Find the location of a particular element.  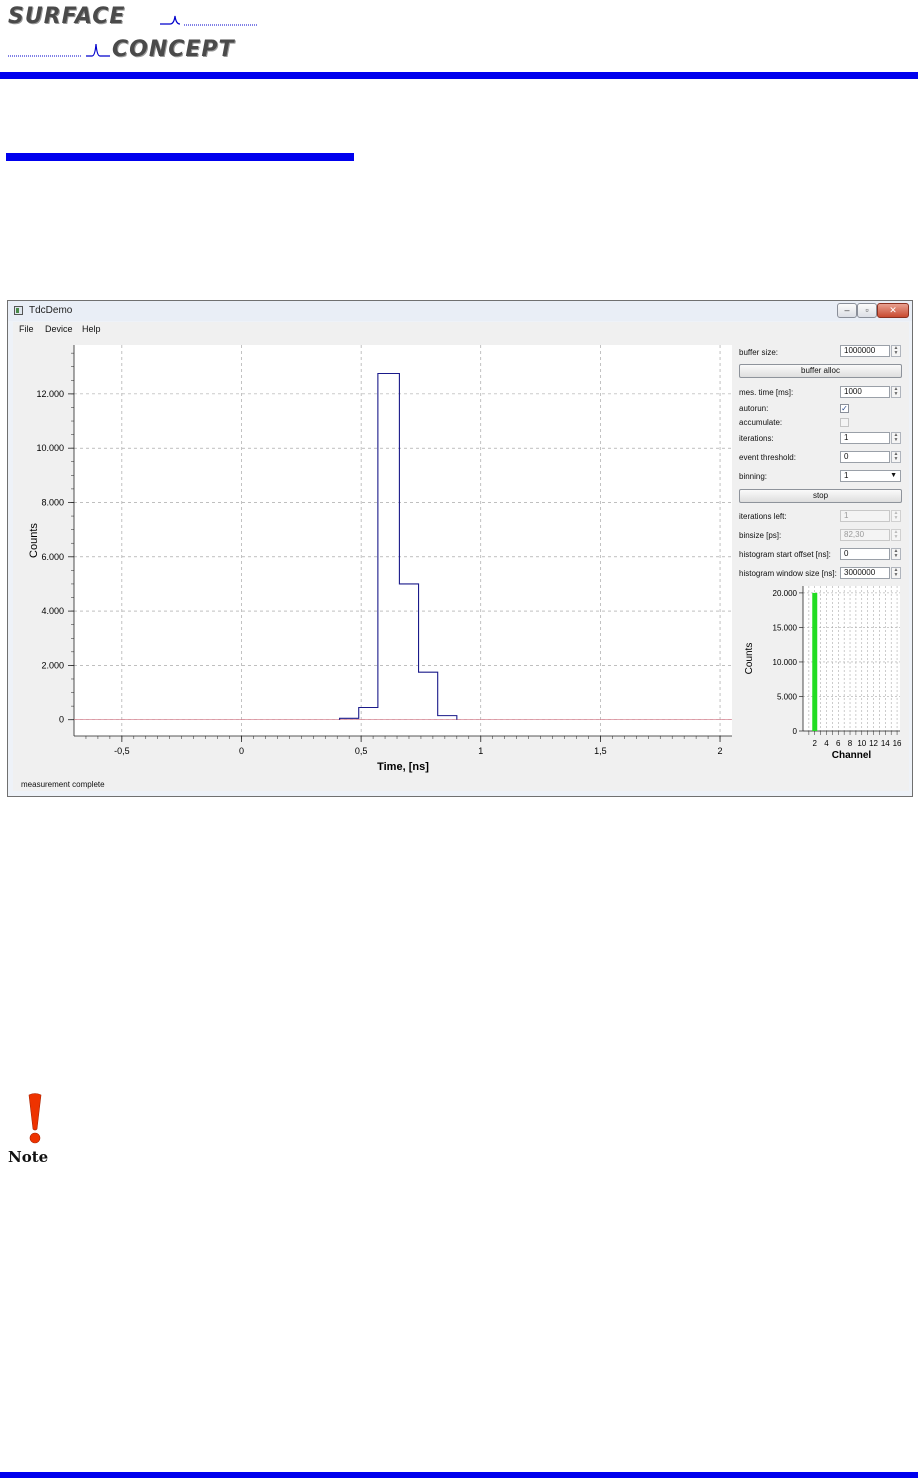

mes-time-spinner: ▲ ▼ is located at coordinates (896, 392).